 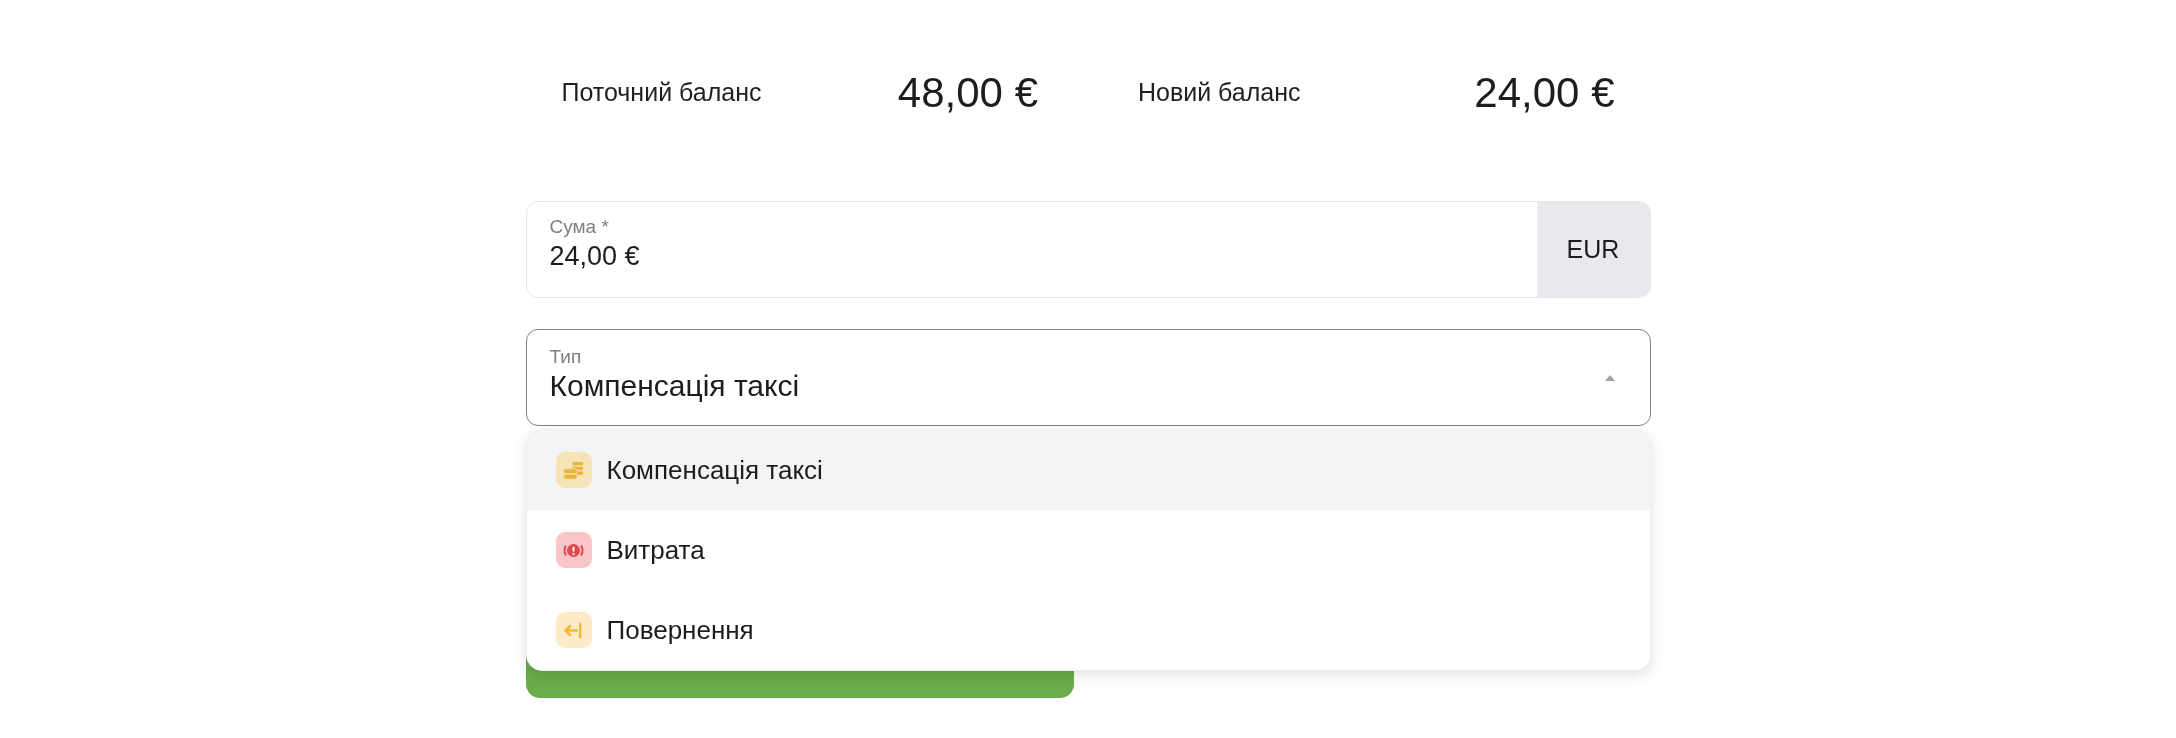 I want to click on menu-option: Витрата, so click(x=1088, y=550).